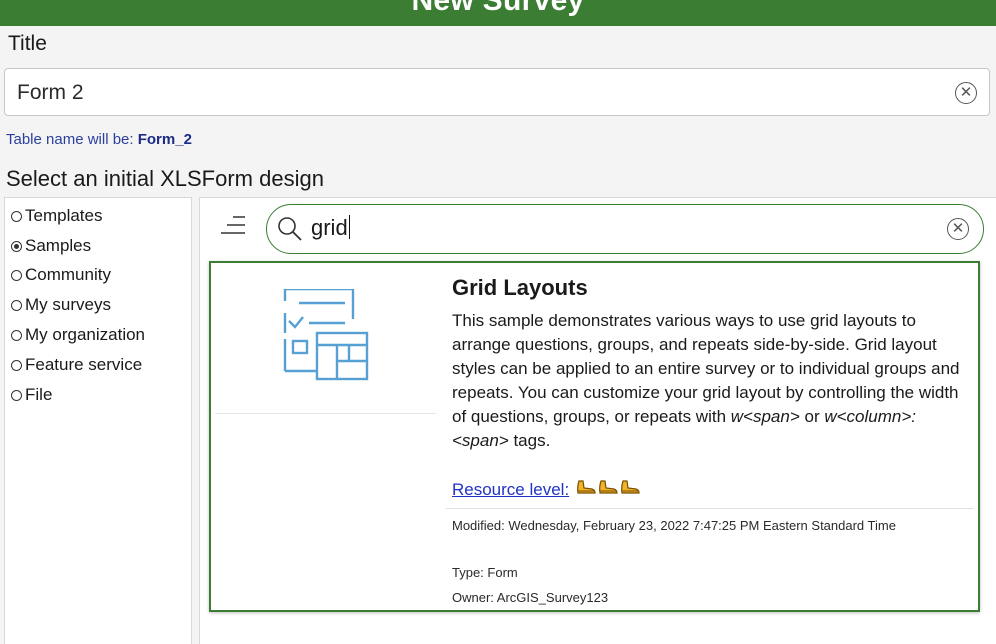  Describe the element at coordinates (16, 246) in the screenshot. I see `radio-samples` at that location.